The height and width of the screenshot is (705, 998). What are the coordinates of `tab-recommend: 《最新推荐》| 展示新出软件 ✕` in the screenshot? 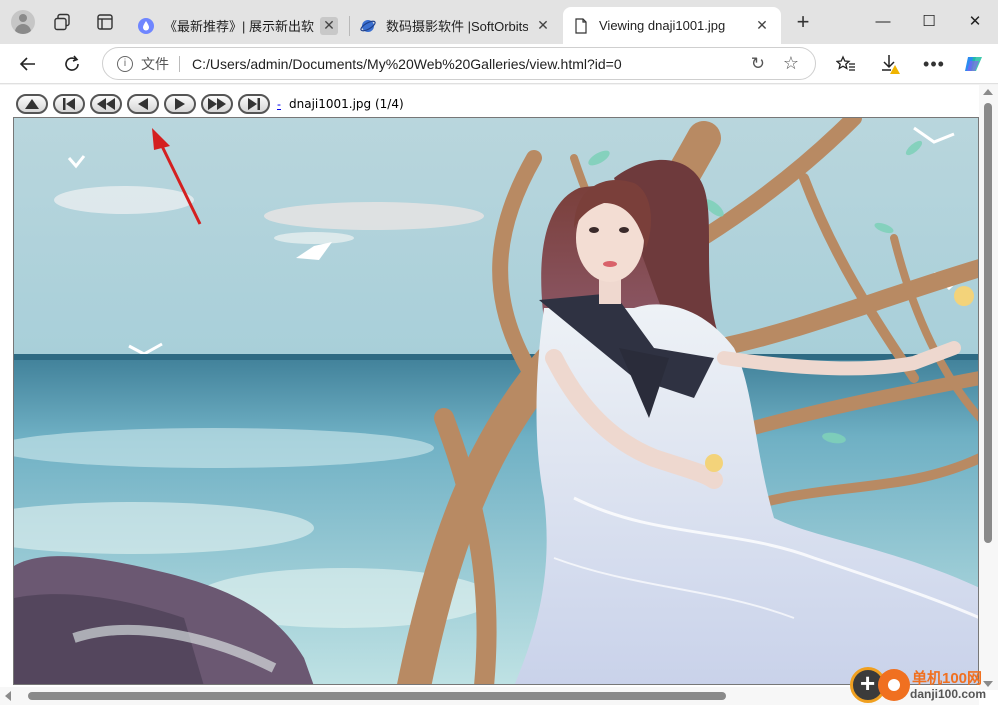 It's located at (238, 25).